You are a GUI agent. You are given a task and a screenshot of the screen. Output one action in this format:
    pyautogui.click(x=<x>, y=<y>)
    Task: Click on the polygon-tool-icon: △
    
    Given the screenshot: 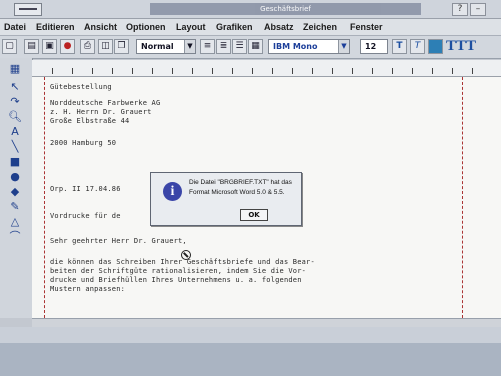 What is the action you would take?
    pyautogui.click(x=15, y=222)
    